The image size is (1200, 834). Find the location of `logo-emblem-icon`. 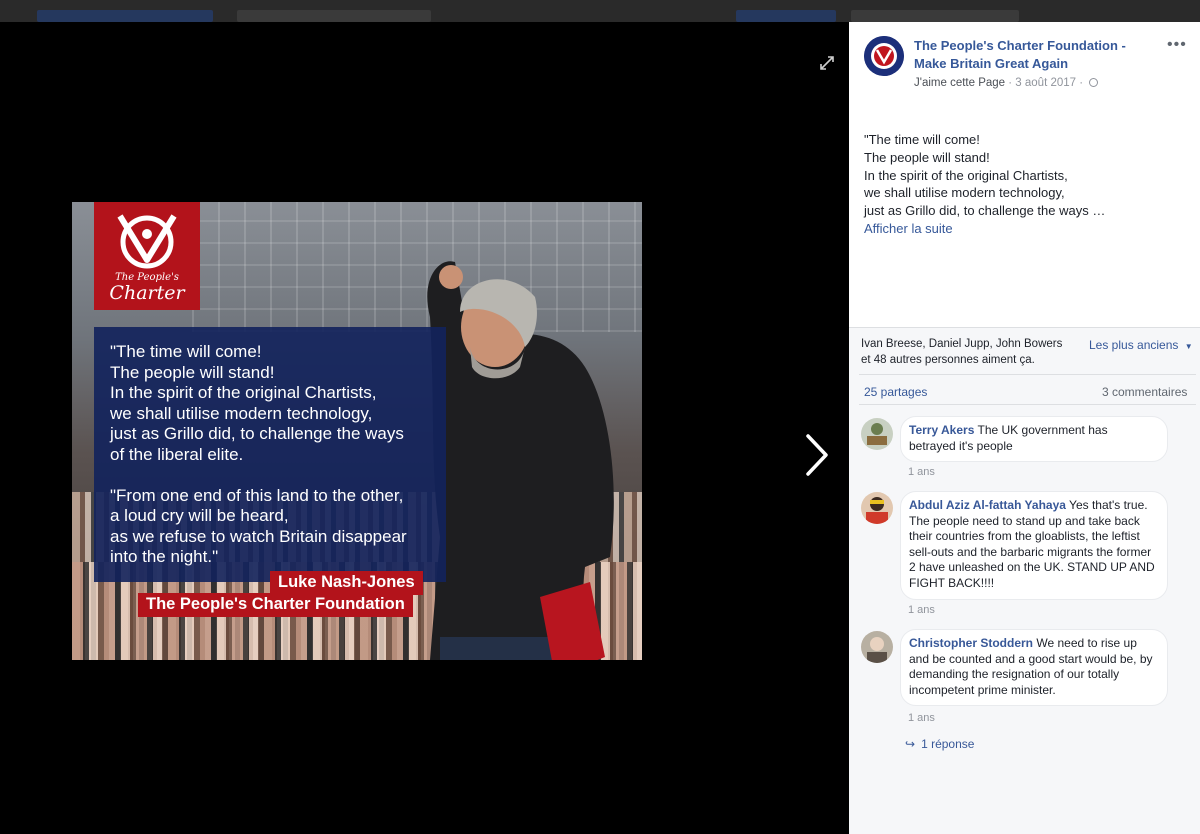

logo-emblem-icon is located at coordinates (147, 241).